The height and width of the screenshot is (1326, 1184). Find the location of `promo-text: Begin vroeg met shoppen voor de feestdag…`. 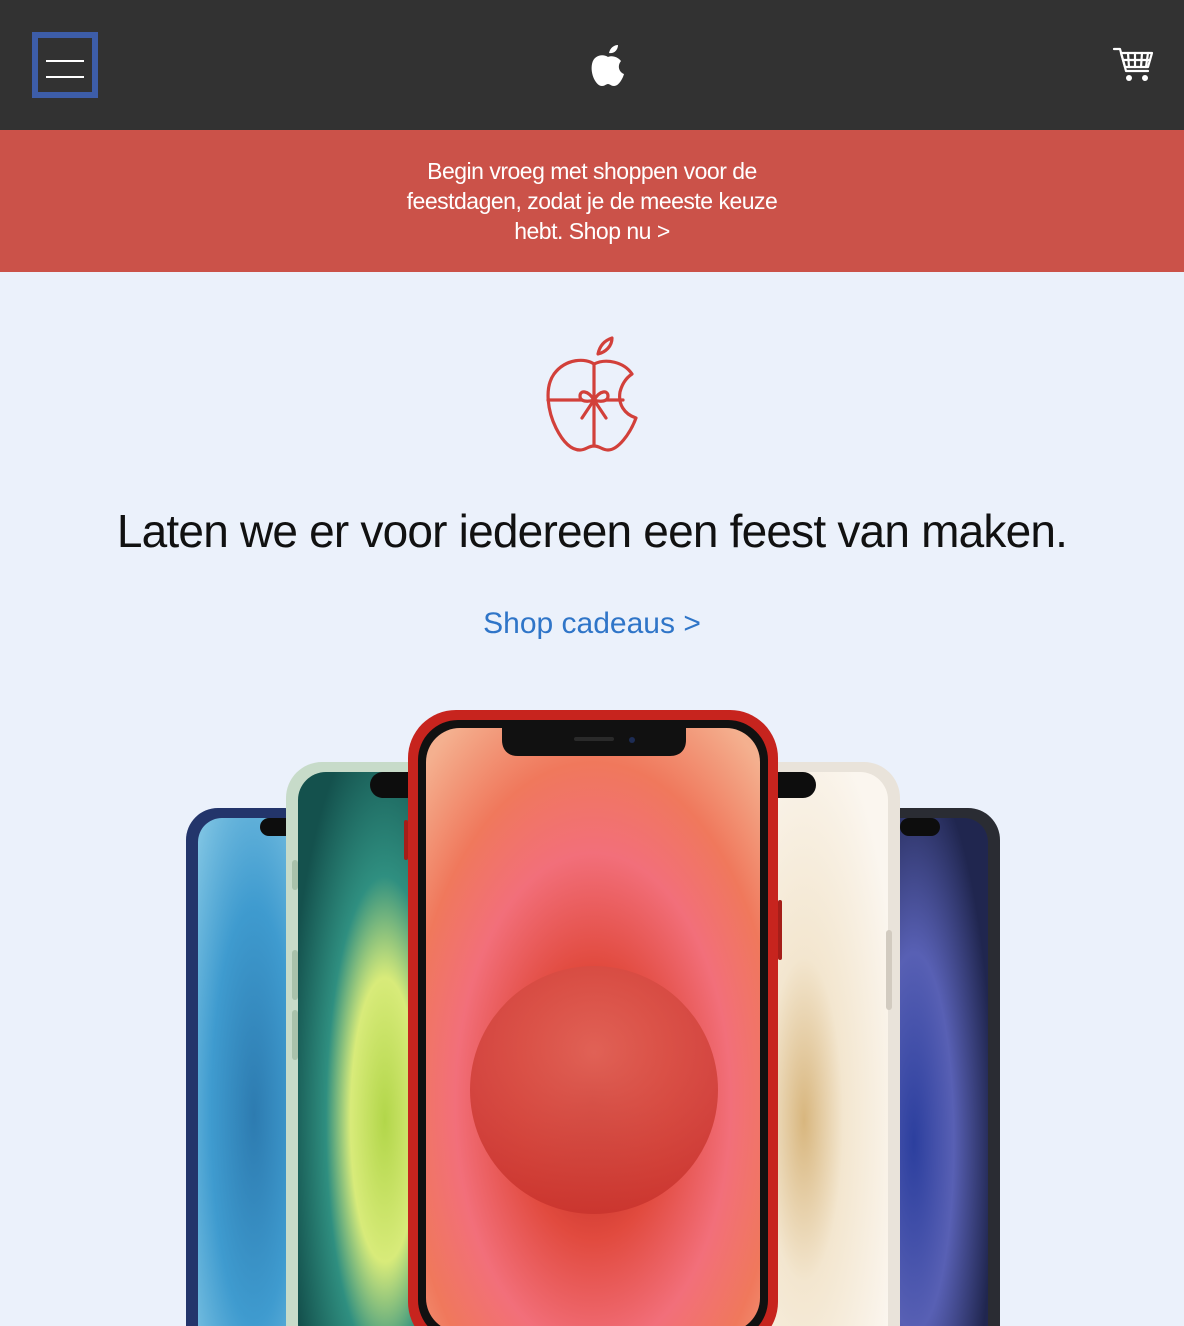

promo-text: Begin vroeg met shoppen voor de feestdag… is located at coordinates (592, 201).